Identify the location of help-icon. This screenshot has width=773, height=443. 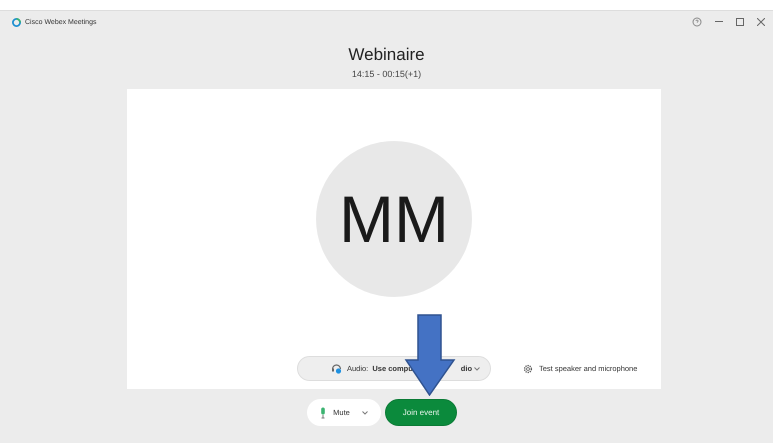
(697, 22).